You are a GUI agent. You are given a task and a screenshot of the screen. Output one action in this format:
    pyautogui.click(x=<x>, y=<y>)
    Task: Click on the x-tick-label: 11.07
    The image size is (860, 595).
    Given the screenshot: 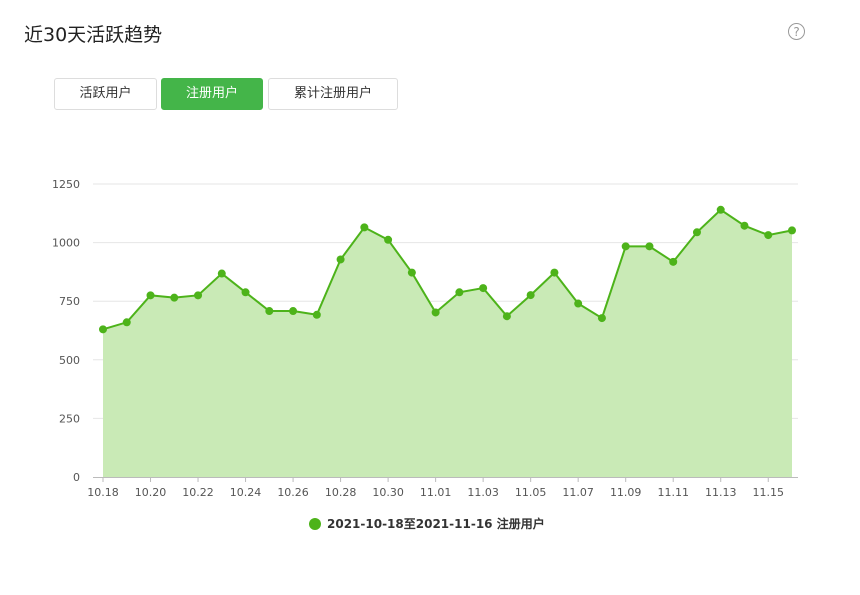 What is the action you would take?
    pyautogui.click(x=578, y=492)
    